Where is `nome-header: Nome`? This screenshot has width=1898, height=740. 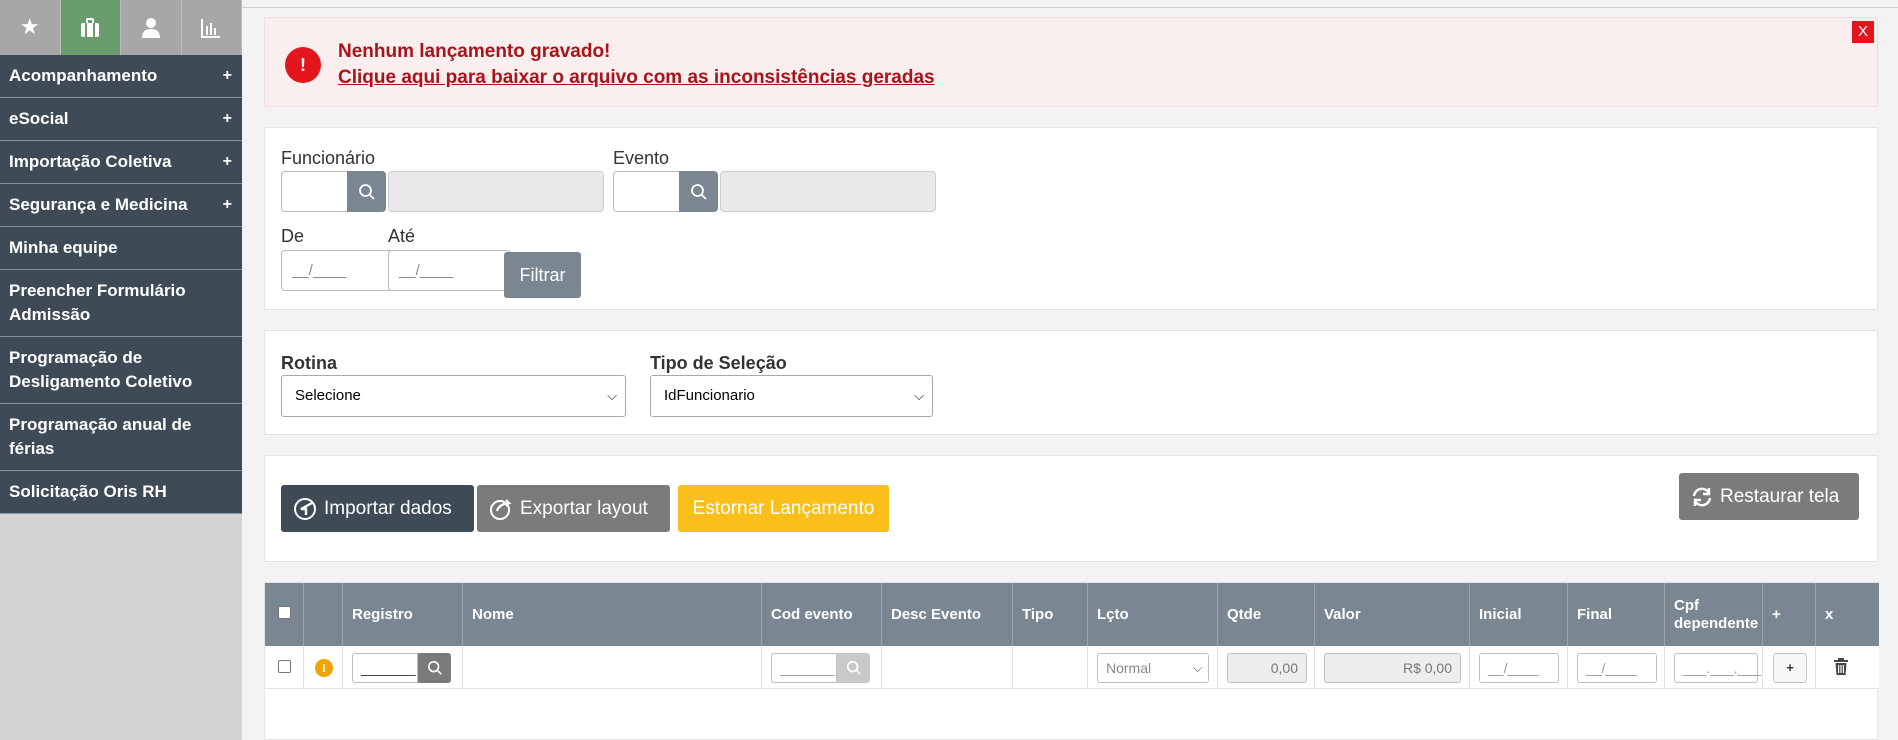
nome-header: Nome is located at coordinates (612, 614).